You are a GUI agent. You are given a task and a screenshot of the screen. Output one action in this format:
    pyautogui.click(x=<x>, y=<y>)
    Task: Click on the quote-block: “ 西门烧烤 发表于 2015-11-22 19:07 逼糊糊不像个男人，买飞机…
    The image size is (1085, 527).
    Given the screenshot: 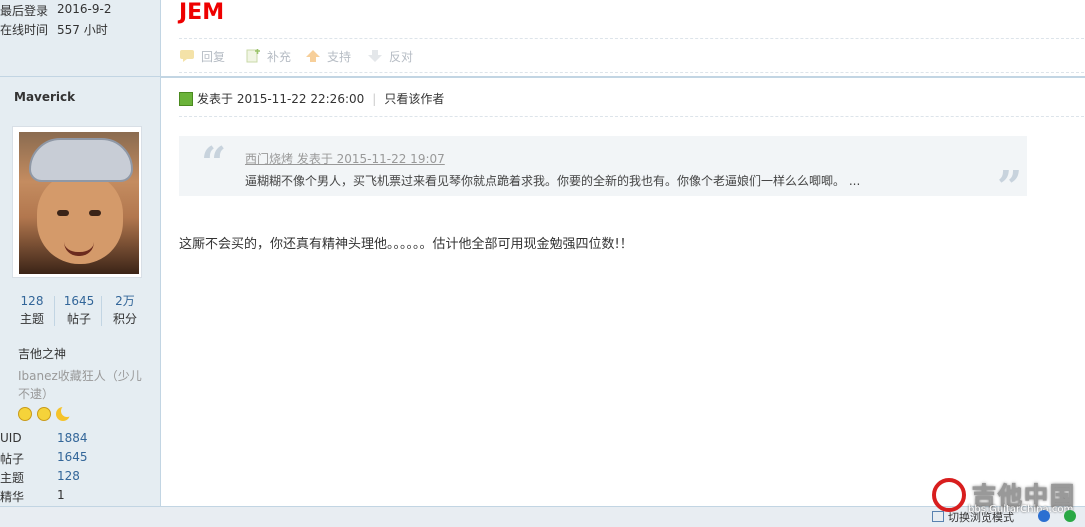 What is the action you would take?
    pyautogui.click(x=603, y=174)
    